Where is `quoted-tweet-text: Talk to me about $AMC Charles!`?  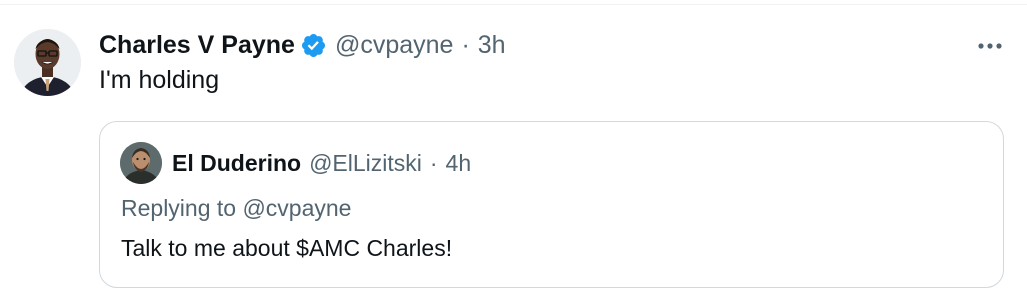
quoted-tweet-text: Talk to me about $AMC Charles! is located at coordinates (287, 248).